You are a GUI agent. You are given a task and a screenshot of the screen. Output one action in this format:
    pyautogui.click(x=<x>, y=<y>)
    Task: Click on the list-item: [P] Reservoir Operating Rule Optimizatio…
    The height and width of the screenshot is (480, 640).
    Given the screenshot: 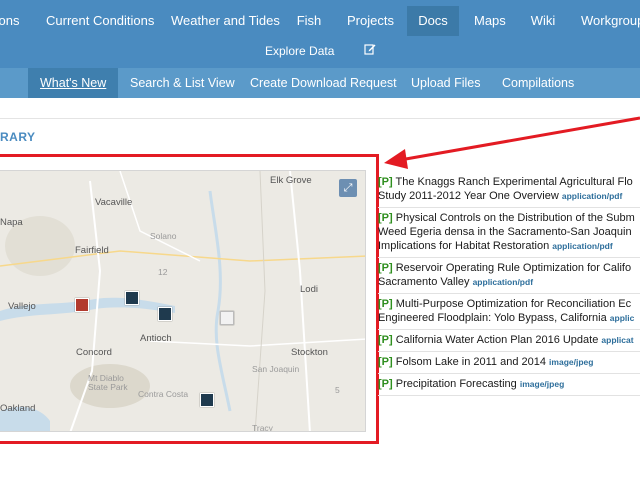 What is the action you would take?
    pyautogui.click(x=509, y=276)
    